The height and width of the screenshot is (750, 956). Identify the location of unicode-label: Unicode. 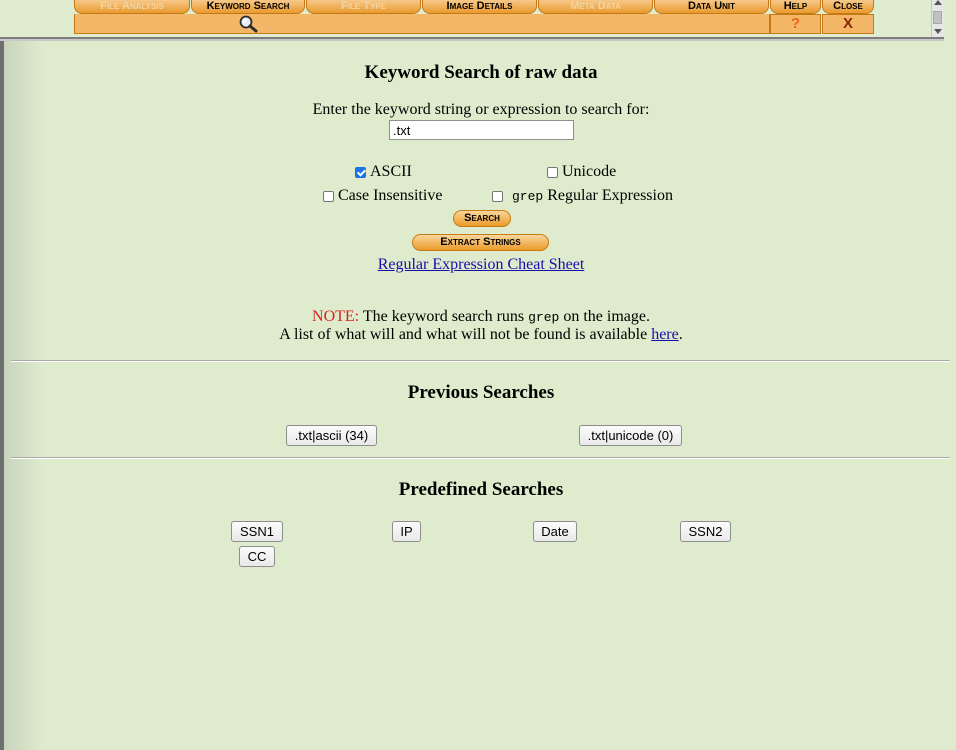
(589, 171).